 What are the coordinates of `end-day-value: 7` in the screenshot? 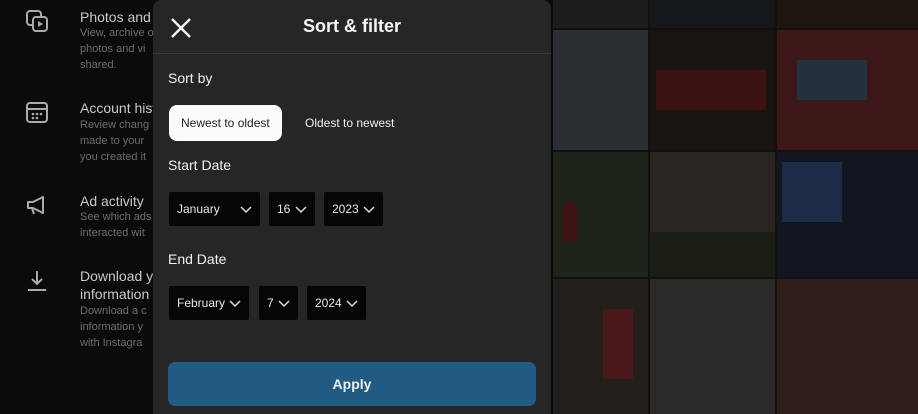 It's located at (270, 303).